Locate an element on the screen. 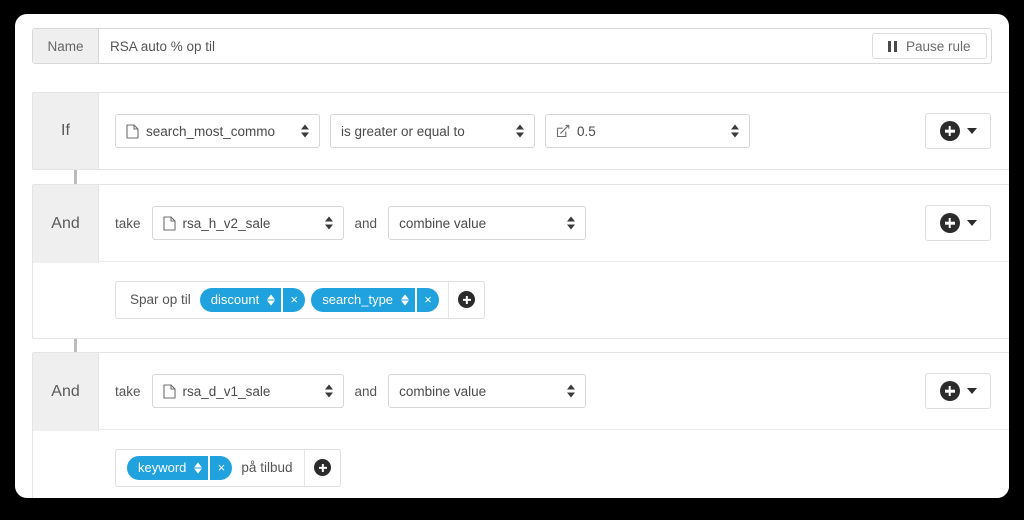 The width and height of the screenshot is (1024, 520). comparator-select-value: is greater or equal to is located at coordinates (403, 131).